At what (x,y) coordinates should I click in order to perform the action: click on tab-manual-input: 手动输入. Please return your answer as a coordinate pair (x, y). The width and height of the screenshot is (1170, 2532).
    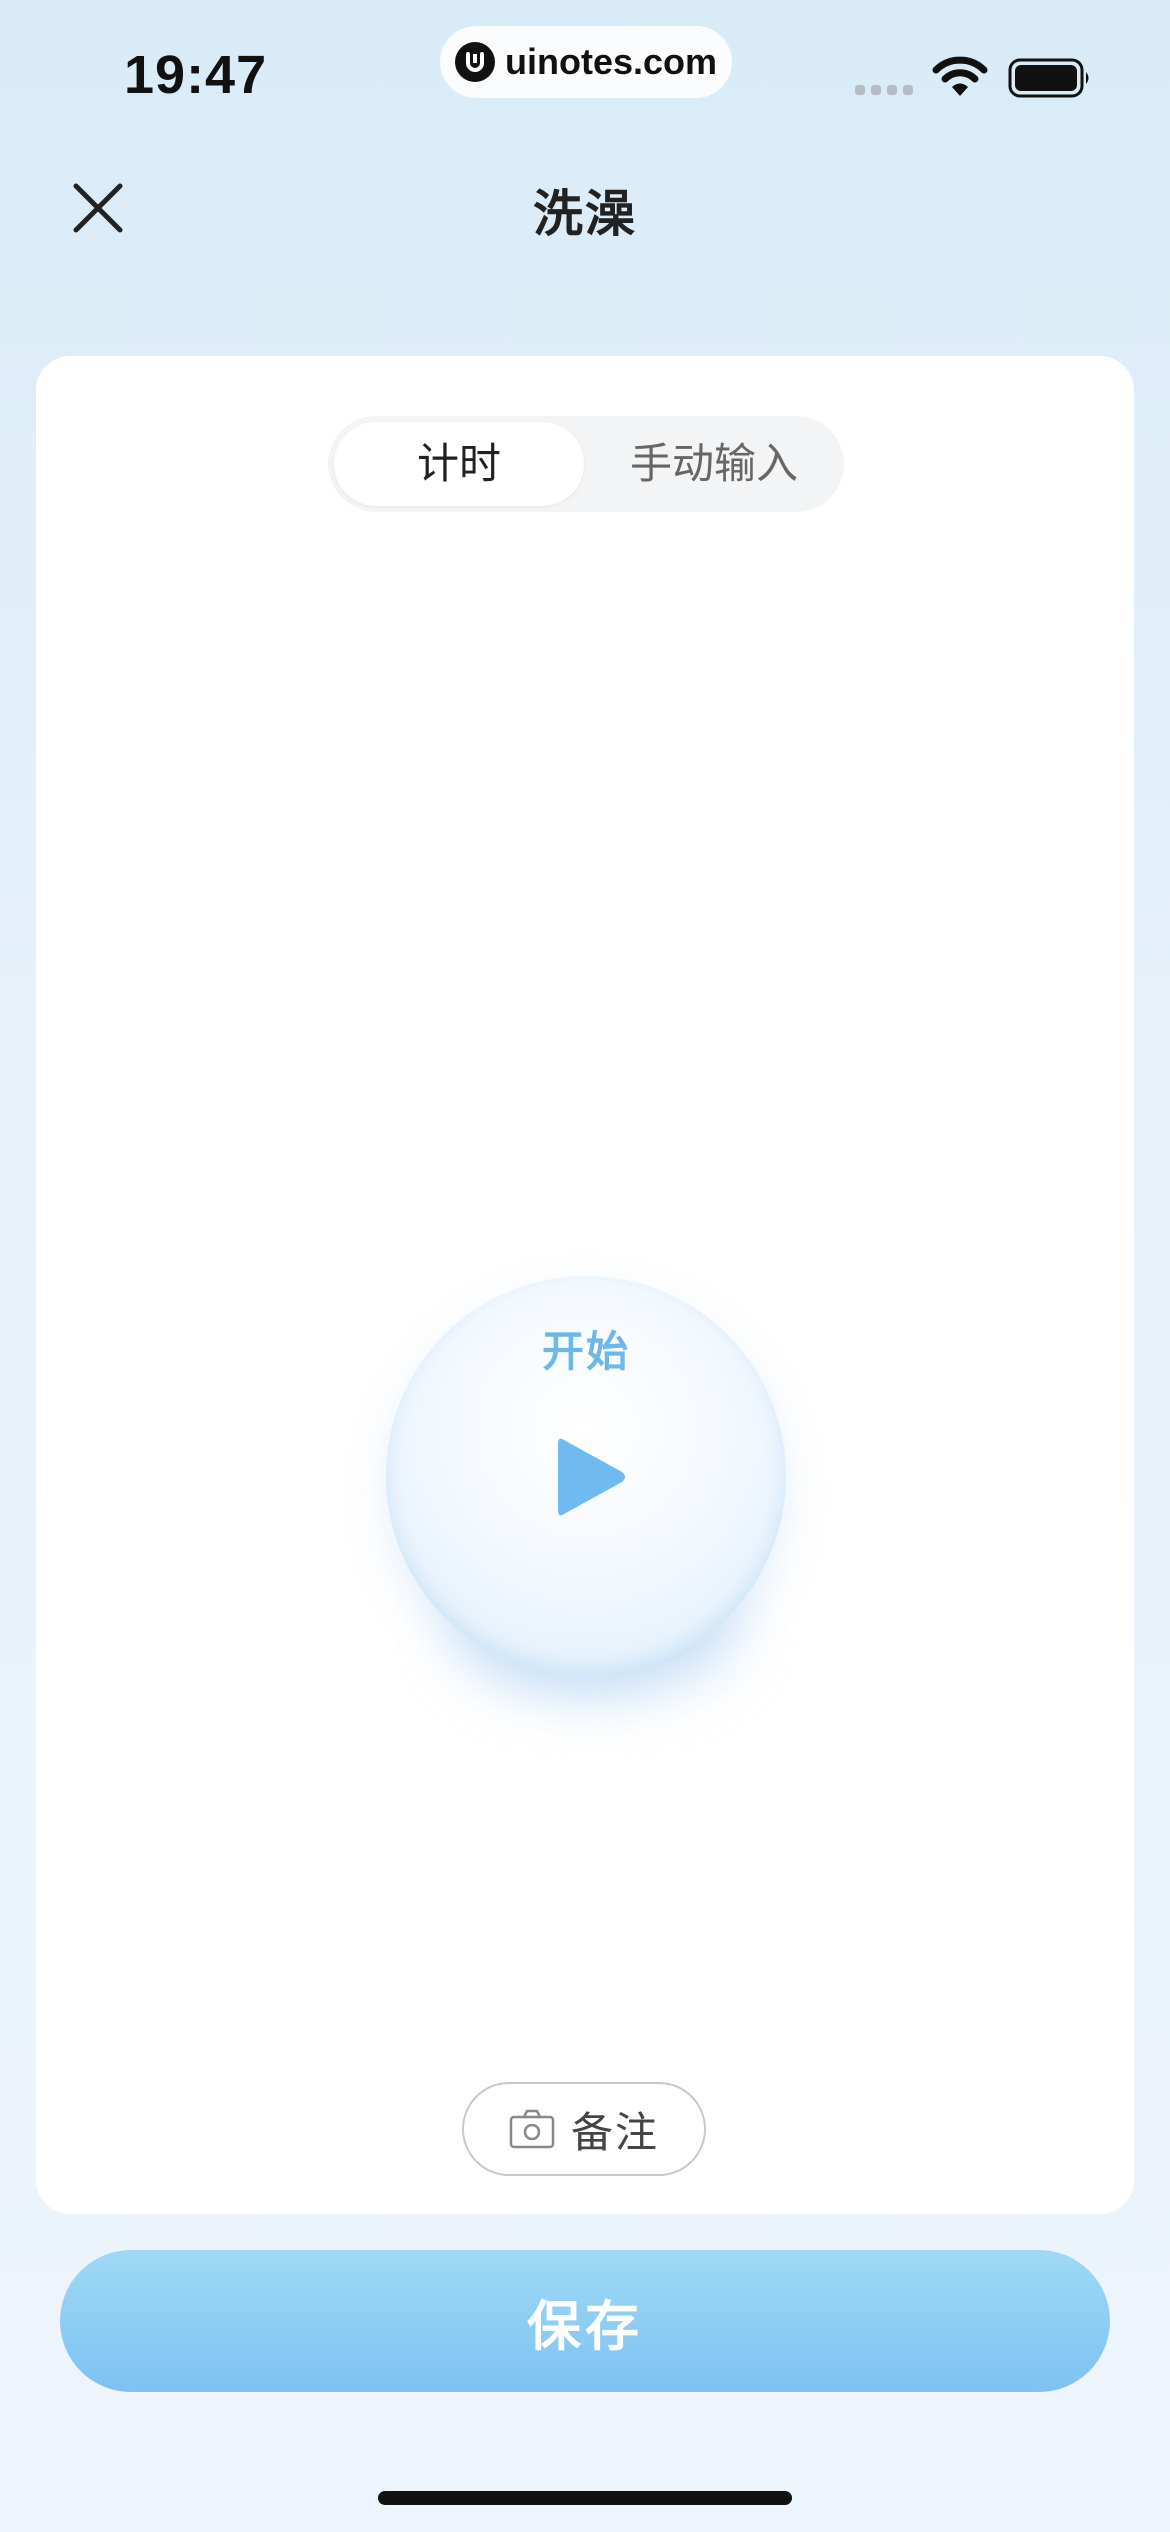
    Looking at the image, I should click on (714, 464).